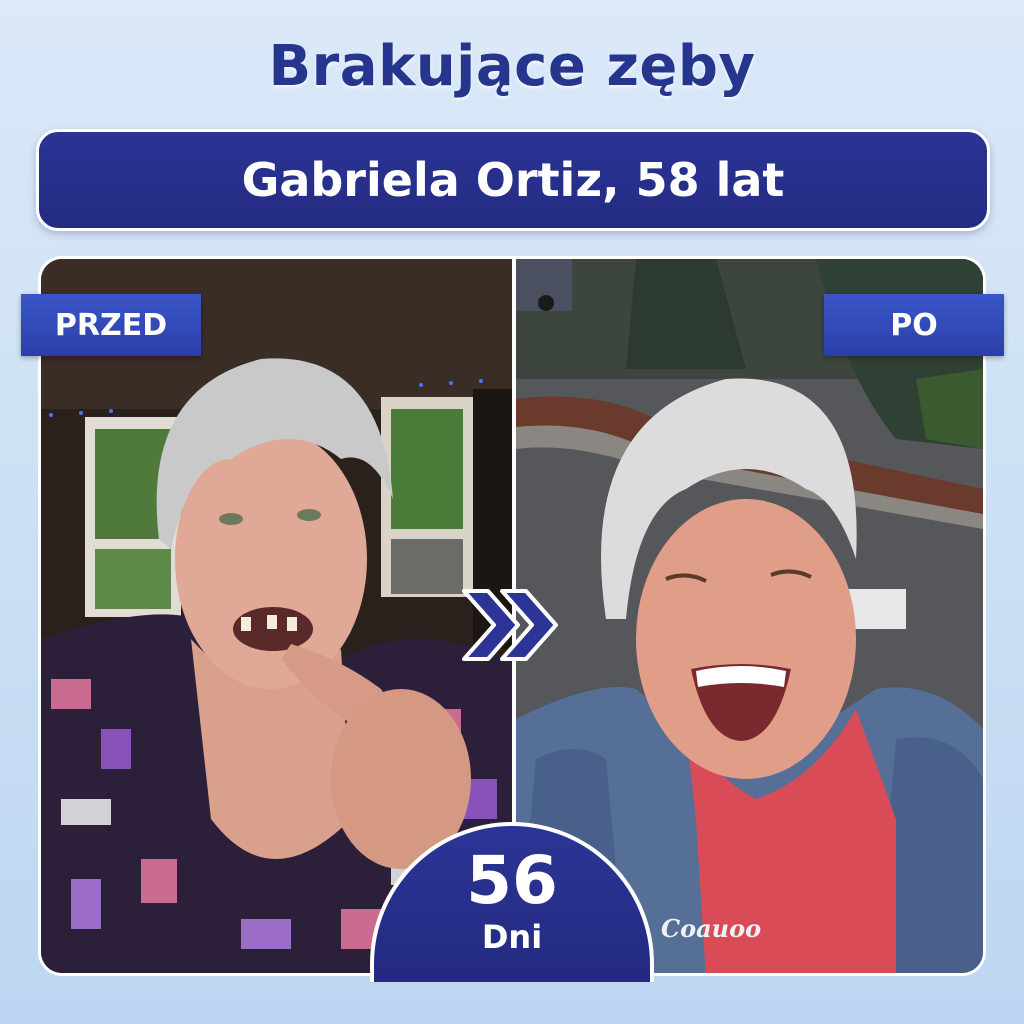  What do you see at coordinates (510, 625) in the screenshot?
I see `double-chevron-right-icon` at bounding box center [510, 625].